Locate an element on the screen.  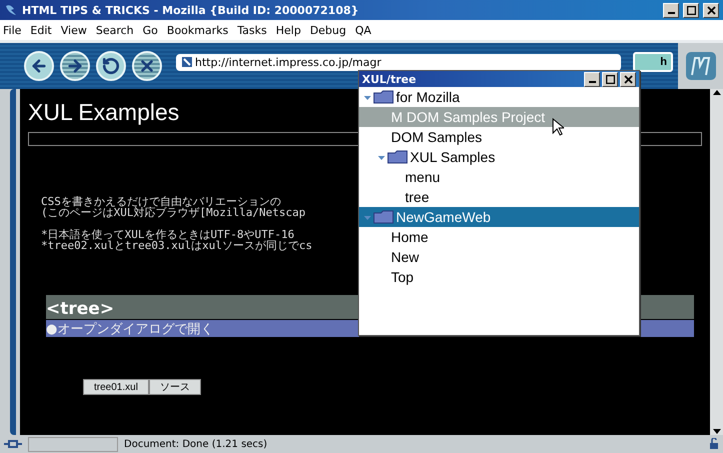
text-line: CSSを書きかえるだけで自由なバリエーションの is located at coordinates (161, 201).